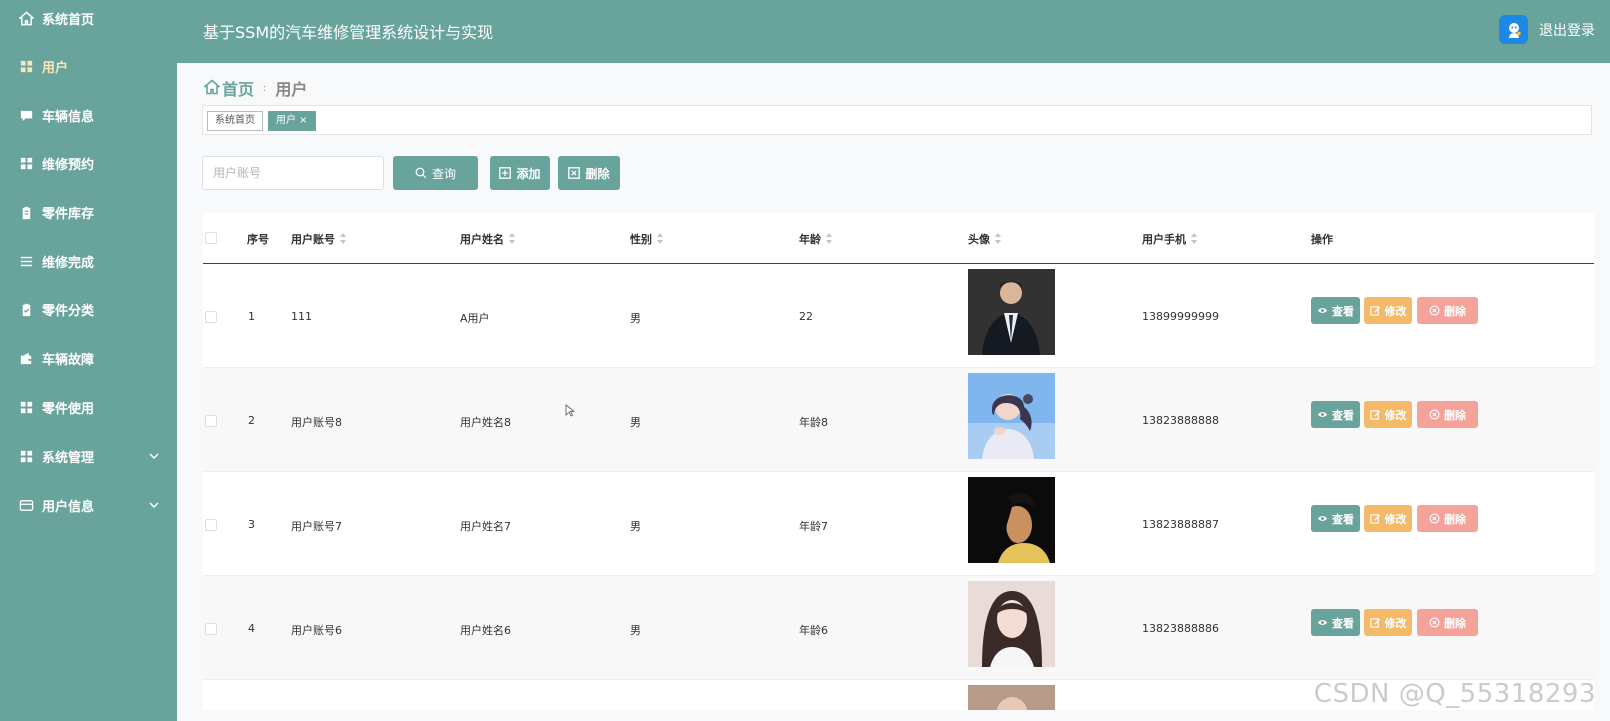  Describe the element at coordinates (1567, 30) in the screenshot. I see `logout-link: 退出登录` at that location.